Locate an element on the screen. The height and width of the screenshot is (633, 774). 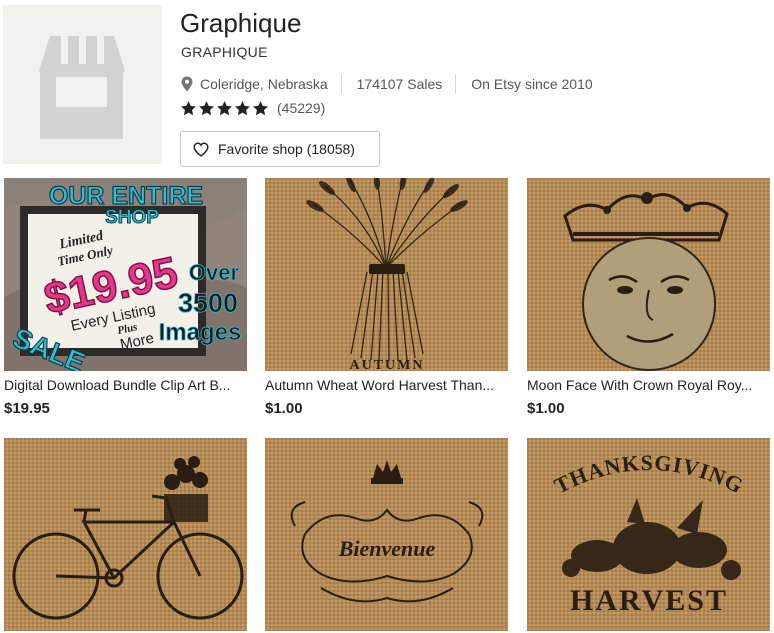
shop-rating: (45229) is located at coordinates (252, 108).